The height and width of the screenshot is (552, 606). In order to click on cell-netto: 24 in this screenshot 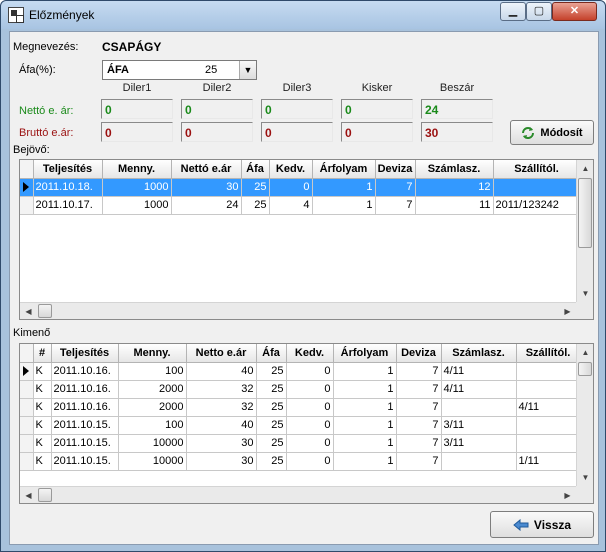, I will do `click(206, 205)`.